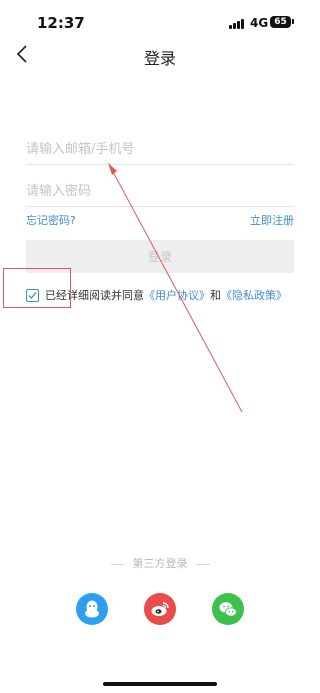 The image size is (320, 693). Describe the element at coordinates (160, 684) in the screenshot. I see `home-indicator` at that location.